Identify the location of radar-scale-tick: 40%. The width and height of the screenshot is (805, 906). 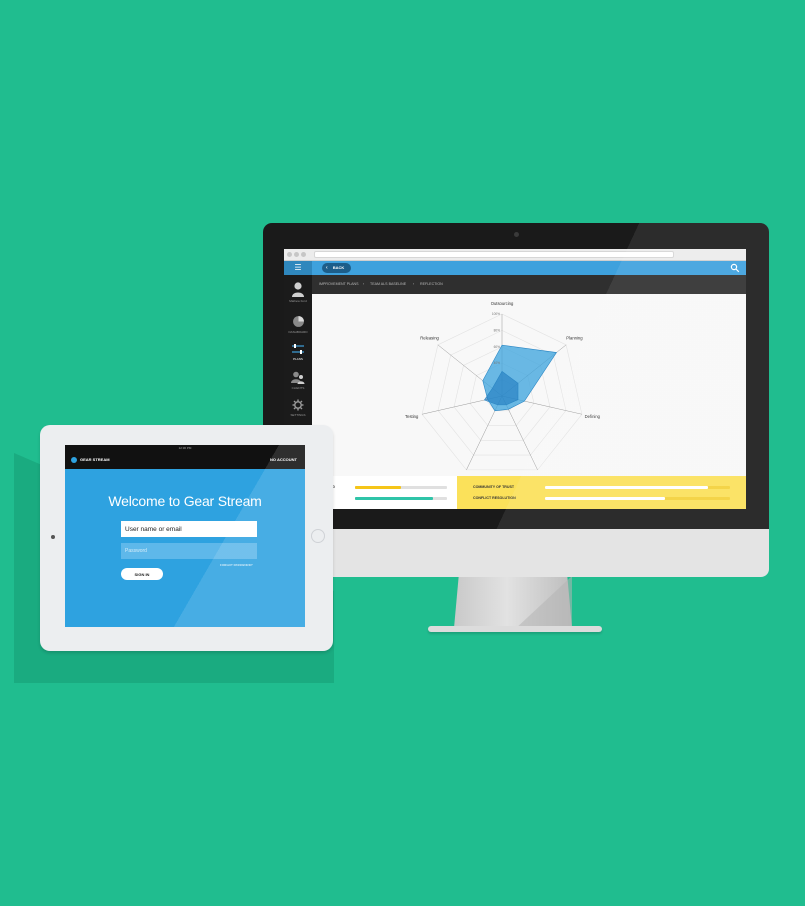
(497, 363).